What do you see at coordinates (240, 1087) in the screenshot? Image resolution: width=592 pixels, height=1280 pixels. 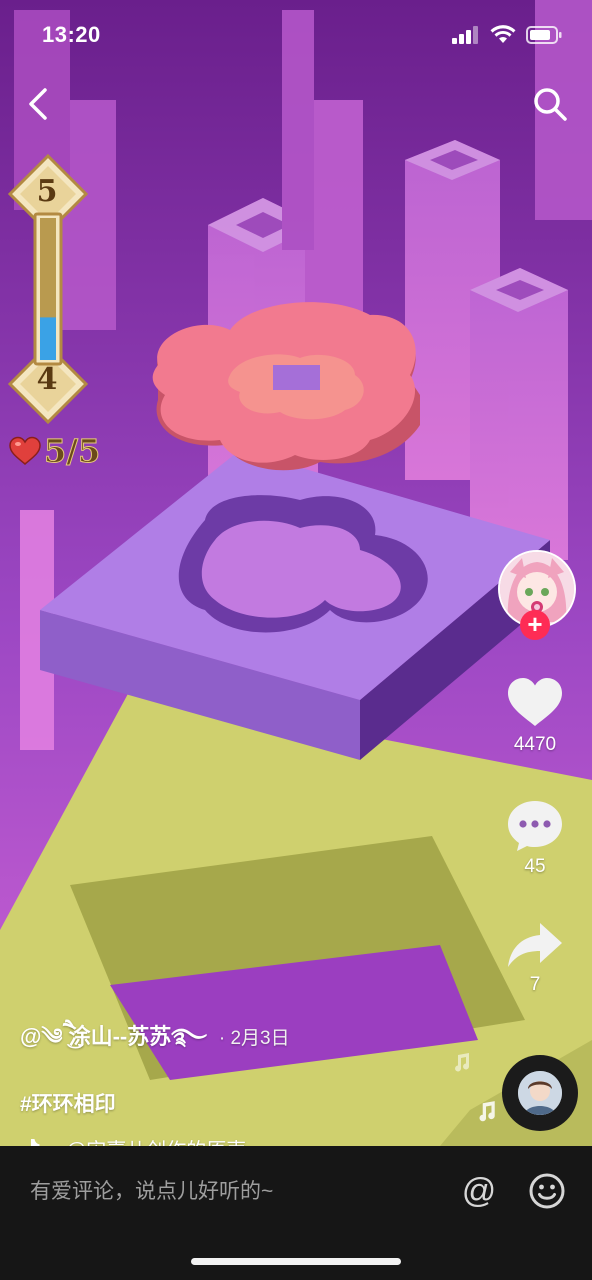 I see `video-info: @༄ཻ ͜涂山--苏苏࿐ · 2月3日 #环环相印 @宋嘉儿创作的原声` at bounding box center [240, 1087].